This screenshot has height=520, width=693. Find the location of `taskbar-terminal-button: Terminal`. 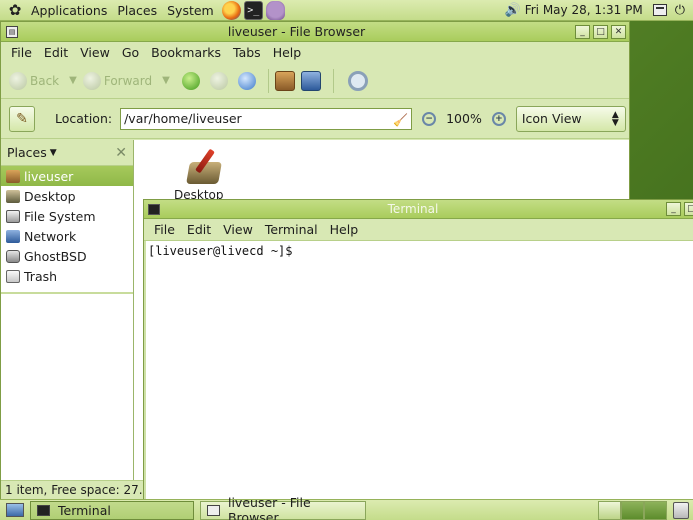

taskbar-terminal-button: Terminal is located at coordinates (112, 510).